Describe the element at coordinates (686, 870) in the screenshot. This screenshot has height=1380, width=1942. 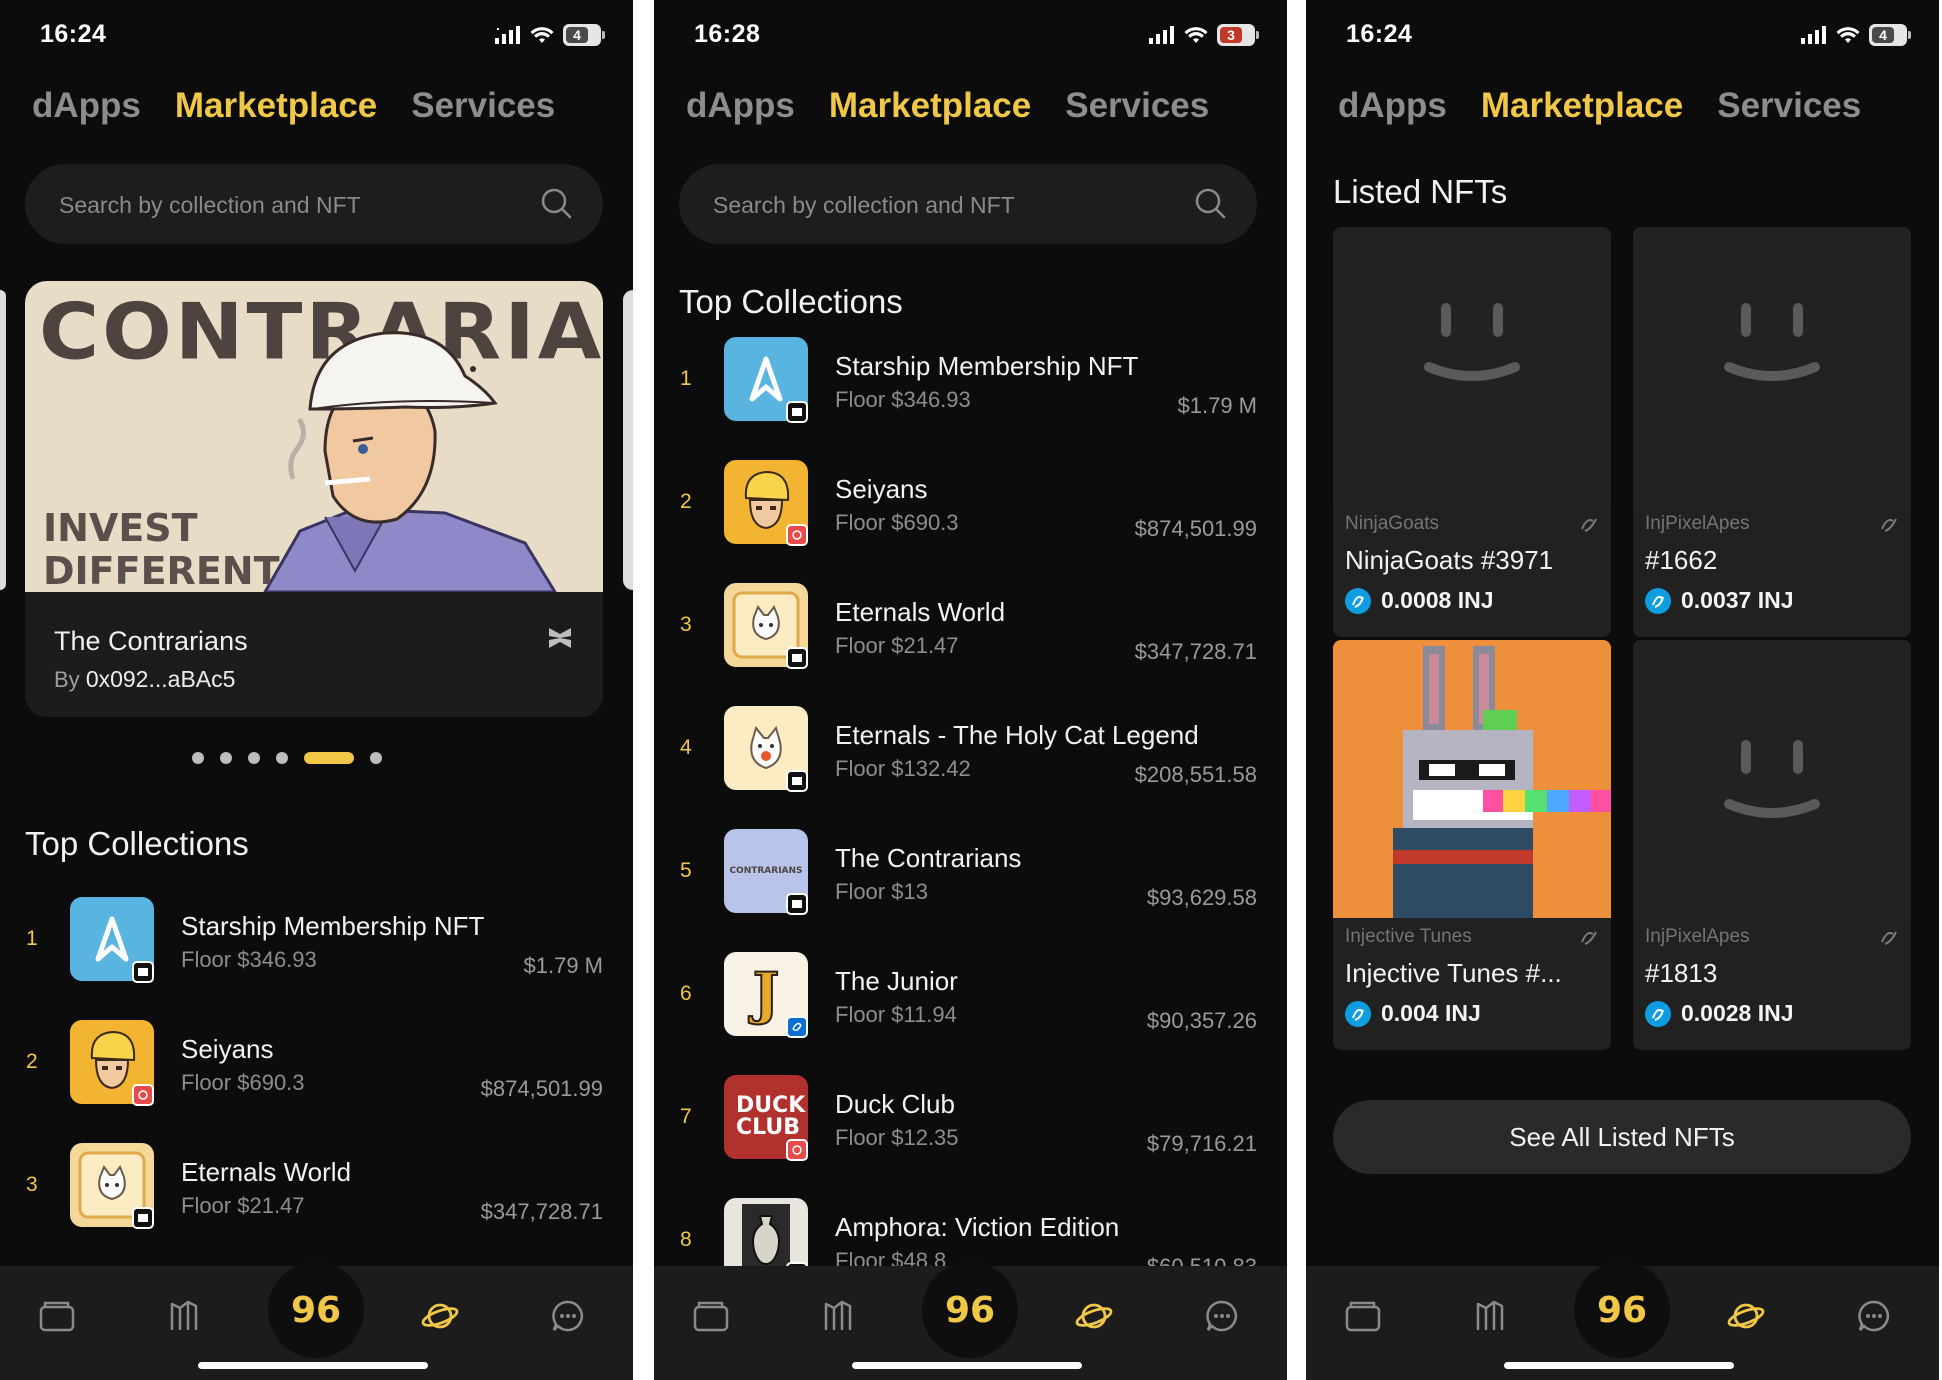
I see `collection-rank: 5` at that location.